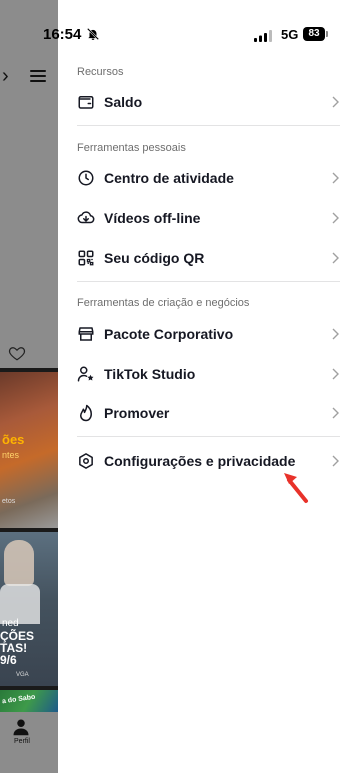  I want to click on store-icon, so click(86, 334).